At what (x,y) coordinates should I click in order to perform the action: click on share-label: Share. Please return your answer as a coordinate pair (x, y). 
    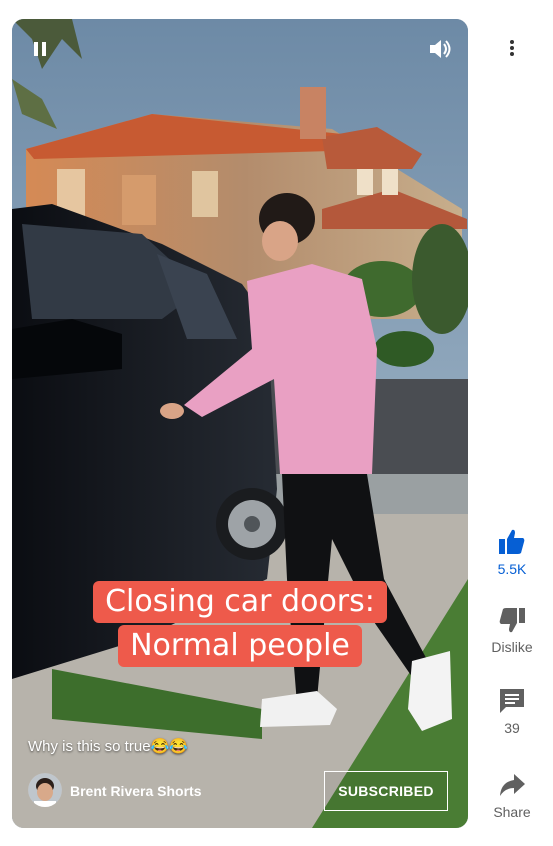
    Looking at the image, I should click on (512, 812).